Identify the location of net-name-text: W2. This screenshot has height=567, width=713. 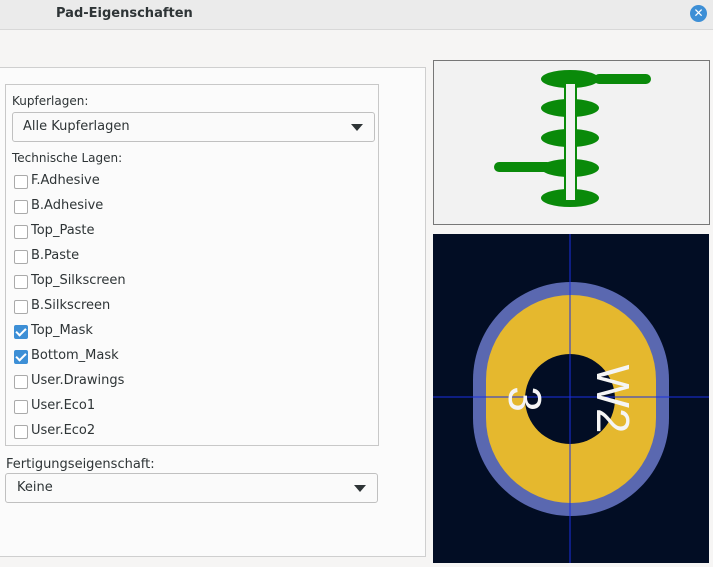
(613, 399).